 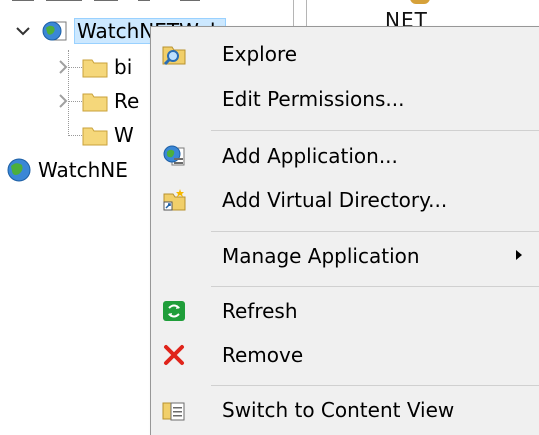 I want to click on menu-item-switch-content-view: Switch to Content View, so click(x=345, y=410).